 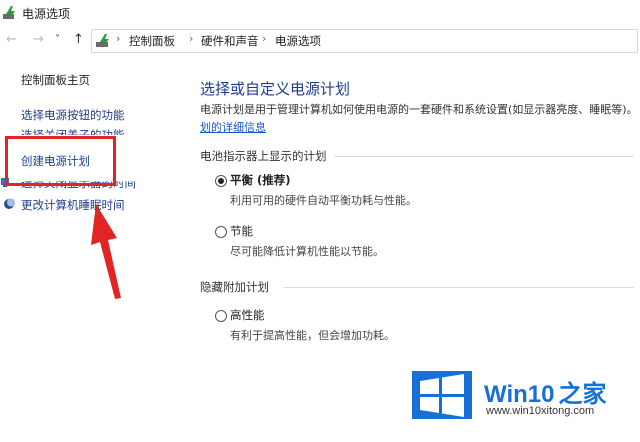 I want to click on power-options-icon, so click(x=9, y=13).